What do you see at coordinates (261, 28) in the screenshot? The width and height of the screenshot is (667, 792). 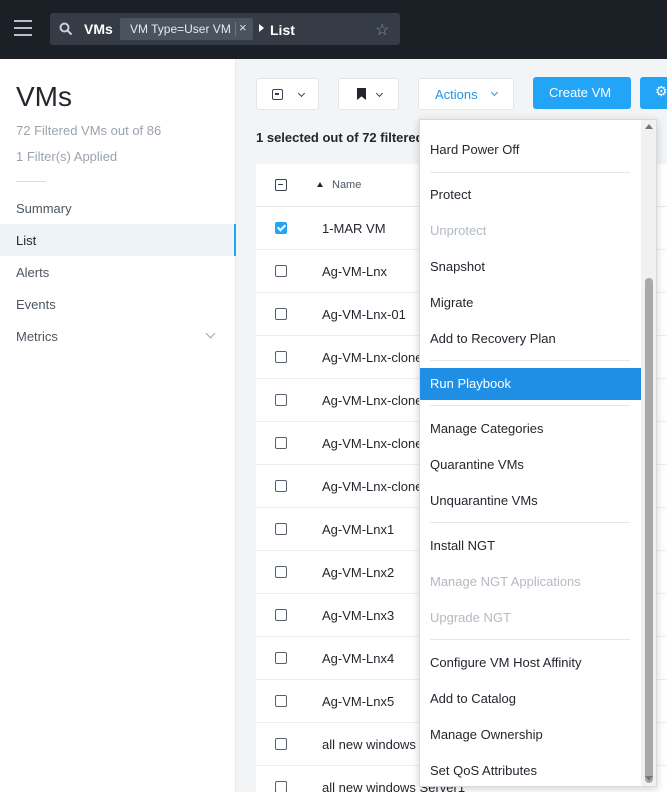 I see `breadcrumb-caret-icon` at bounding box center [261, 28].